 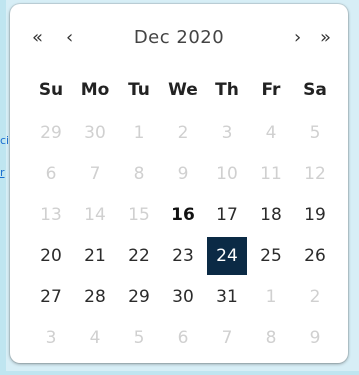 I want to click on calendar-header: Dec 2020 « ‹ › », so click(x=179, y=38).